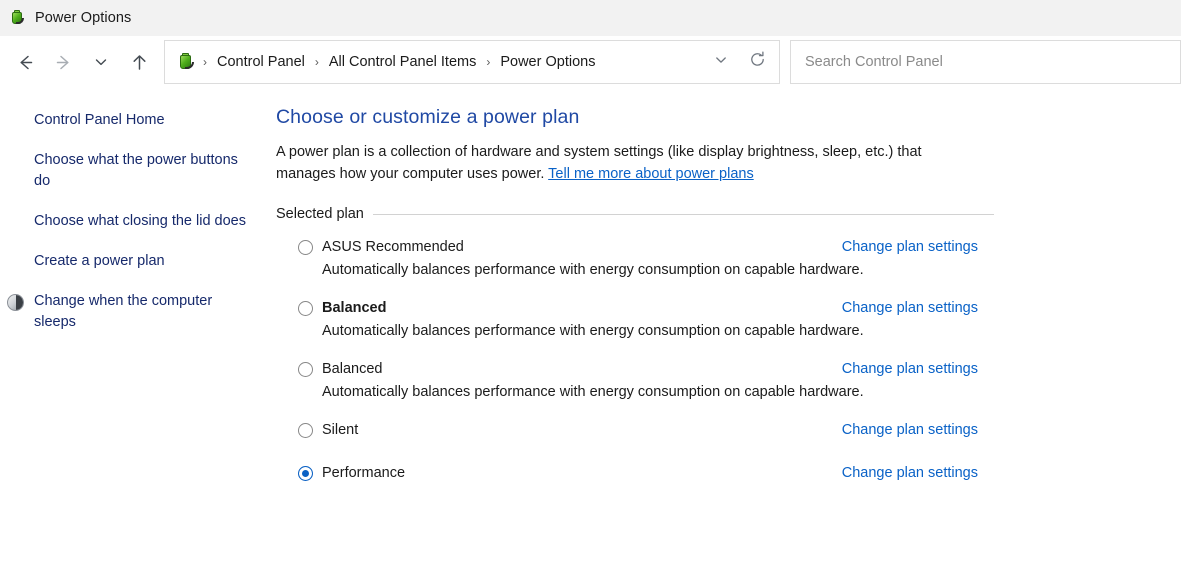 Image resolution: width=1181 pixels, height=567 pixels. I want to click on sidebar-row-computer-sleeps: Change when the computer sleeps, so click(134, 312).